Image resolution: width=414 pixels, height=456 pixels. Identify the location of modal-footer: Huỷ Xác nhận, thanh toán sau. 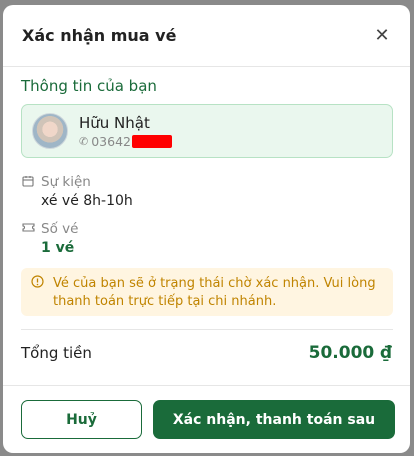
(206, 419).